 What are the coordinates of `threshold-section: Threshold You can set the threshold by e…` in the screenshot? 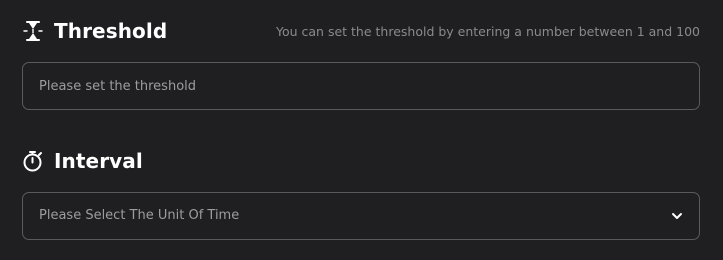 It's located at (361, 31).